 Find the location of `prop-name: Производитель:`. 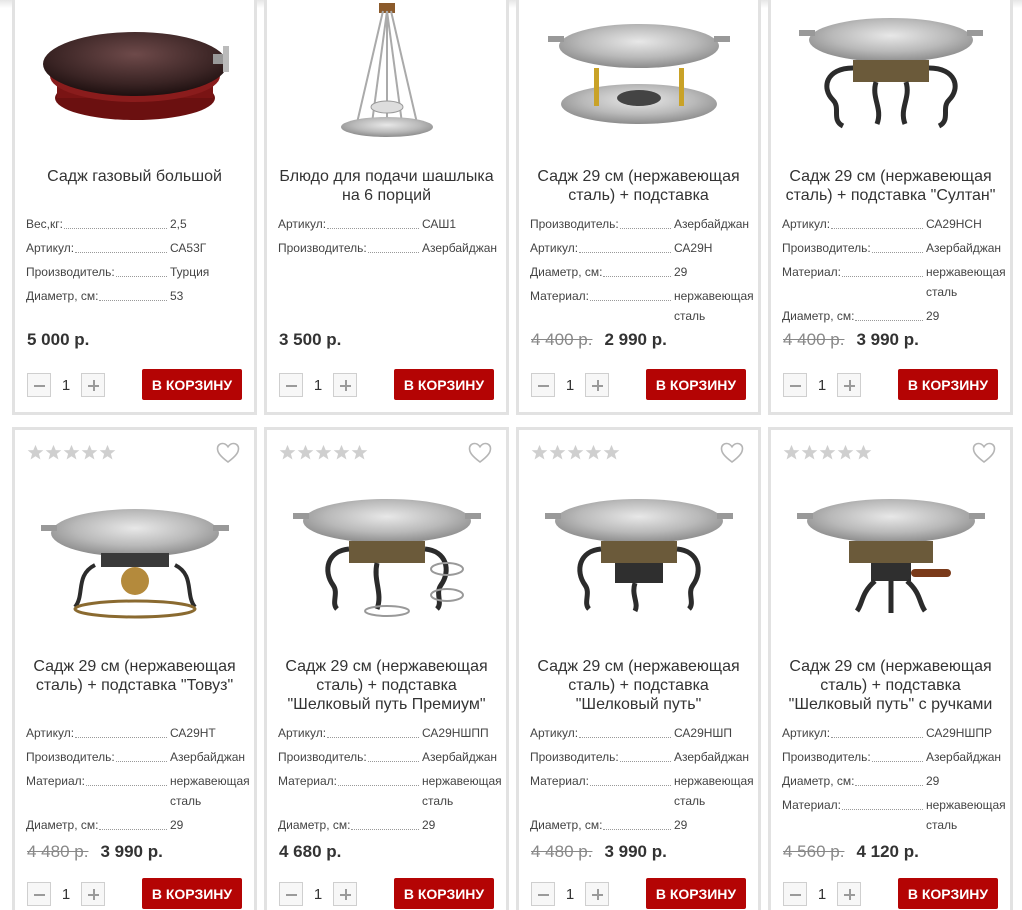

prop-name: Производитель: is located at coordinates (826, 757).